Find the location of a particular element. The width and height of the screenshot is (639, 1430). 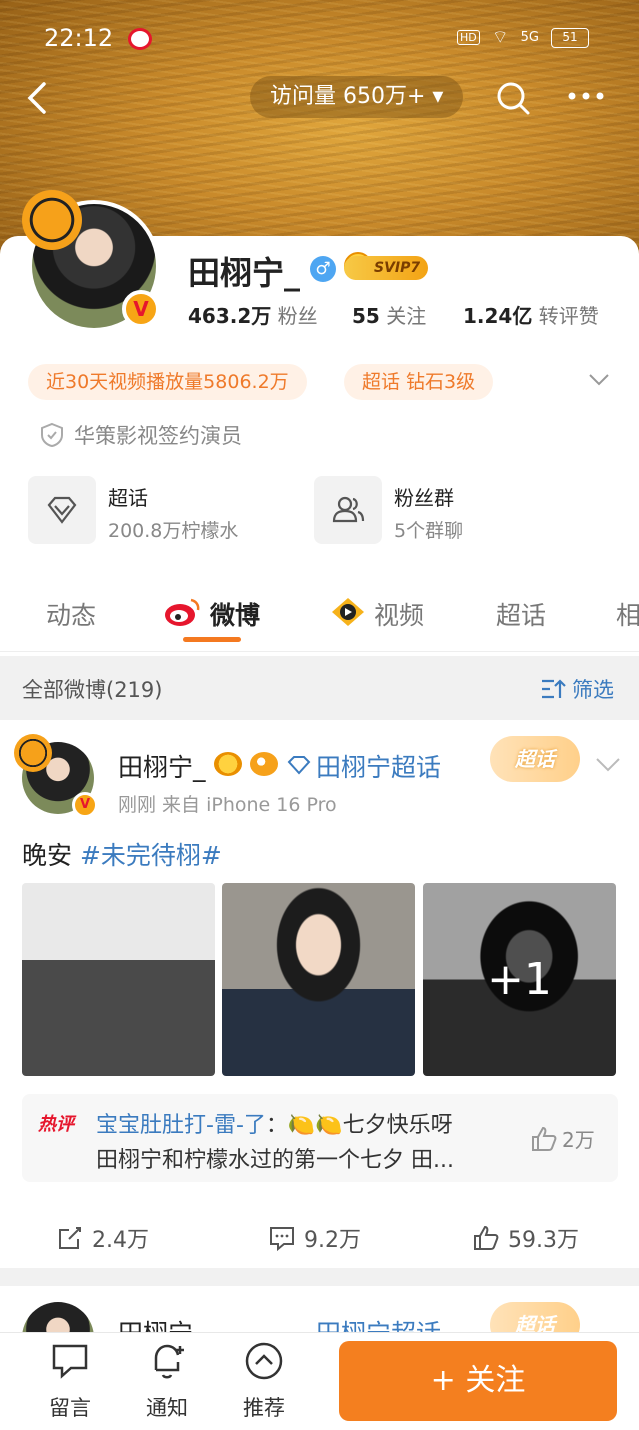

hot-comment-like-button: 2万 is located at coordinates (562, 1138).